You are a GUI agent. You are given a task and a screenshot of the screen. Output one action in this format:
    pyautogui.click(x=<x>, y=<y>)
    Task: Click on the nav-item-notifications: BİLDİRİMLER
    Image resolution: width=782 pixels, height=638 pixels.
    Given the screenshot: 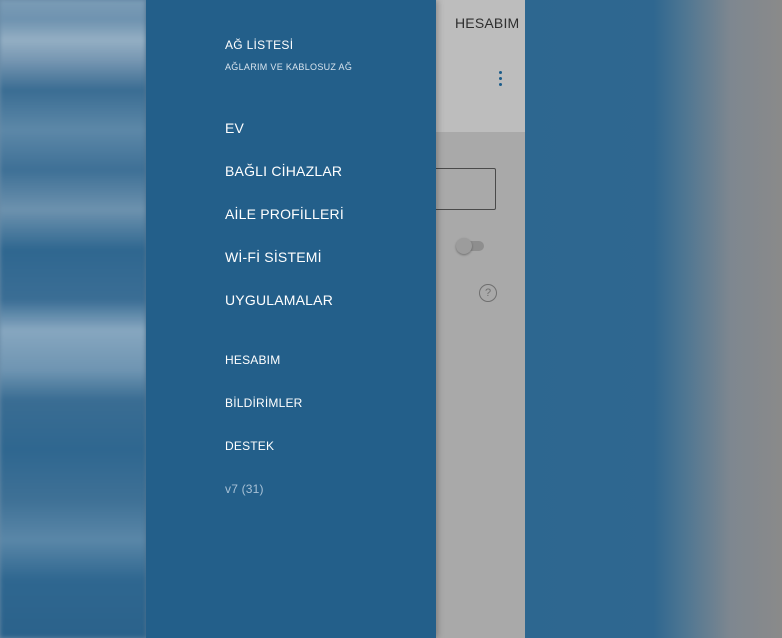 What is the action you would take?
    pyautogui.click(x=264, y=417)
    